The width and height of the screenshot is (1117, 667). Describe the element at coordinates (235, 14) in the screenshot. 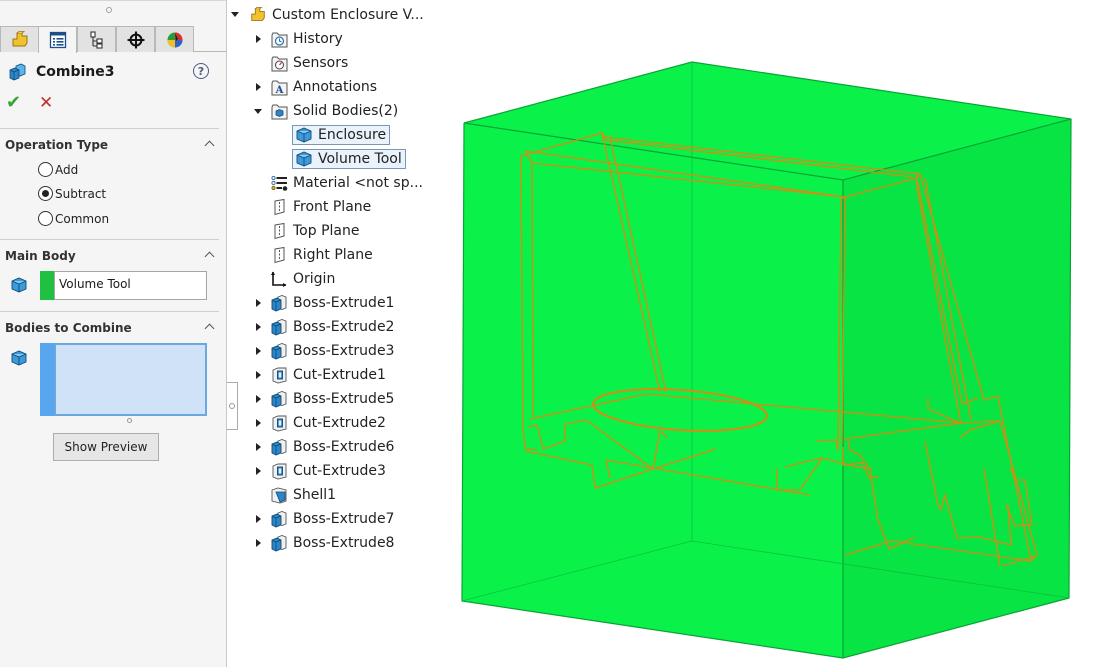

I see `root-collapse-toggle` at that location.